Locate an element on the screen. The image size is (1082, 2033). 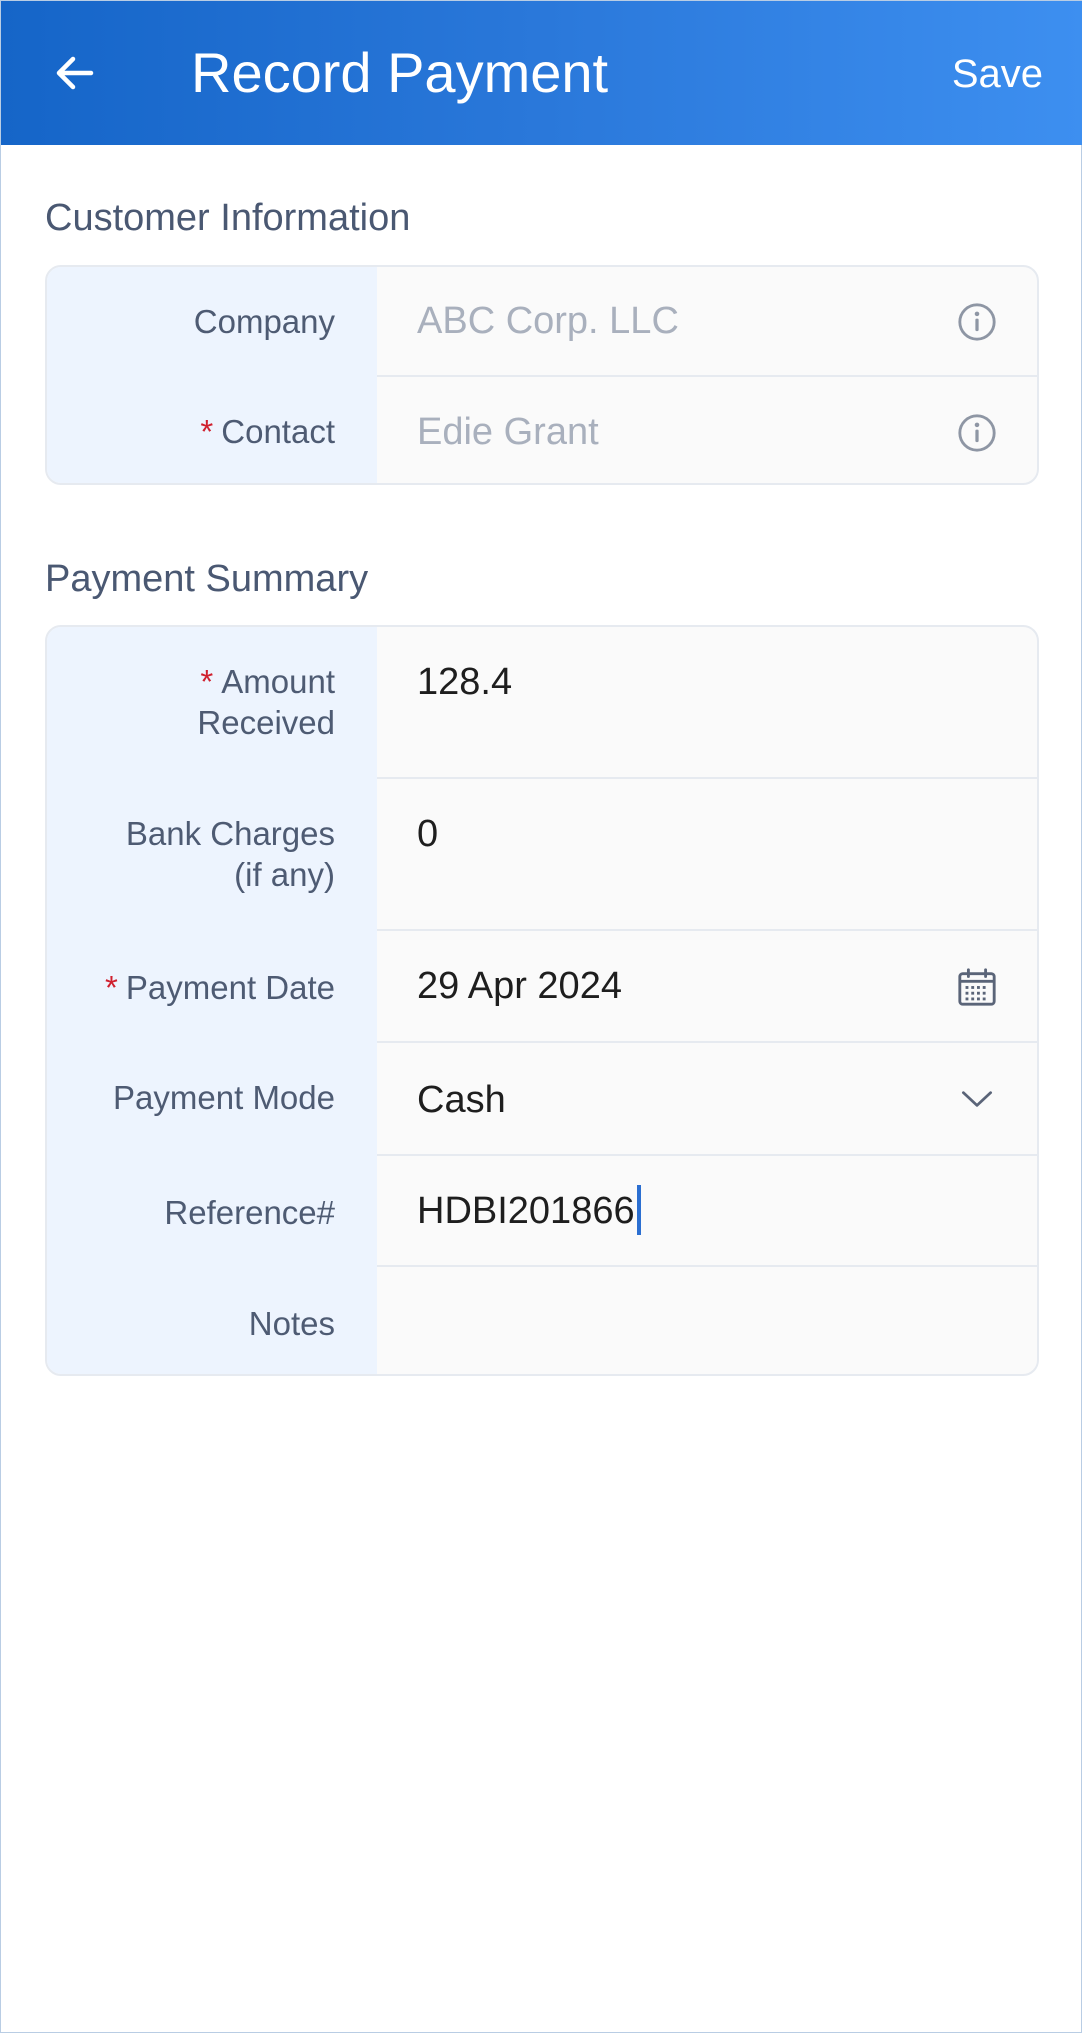
back-button is located at coordinates (75, 73).